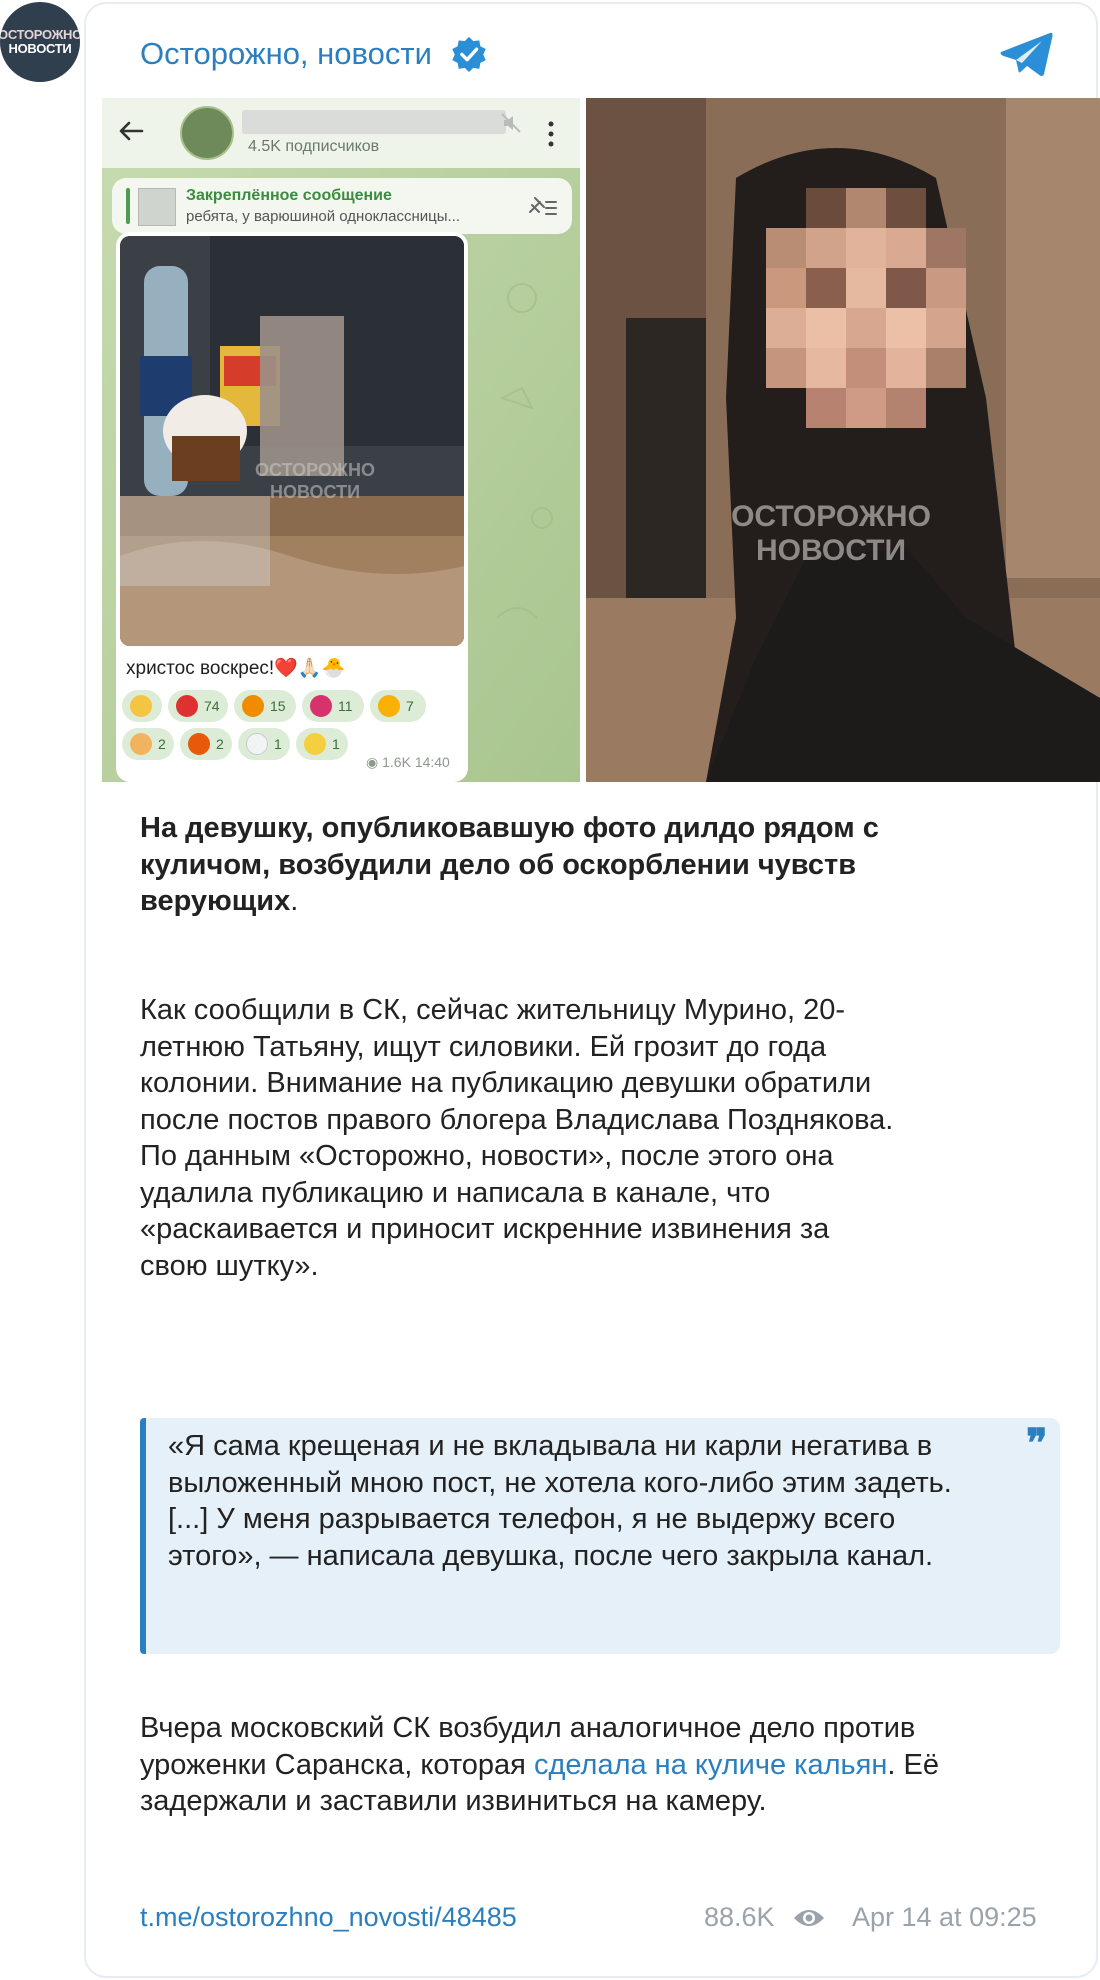 This screenshot has height=1980, width=1100. I want to click on reaction-ghost: 1, so click(264, 744).